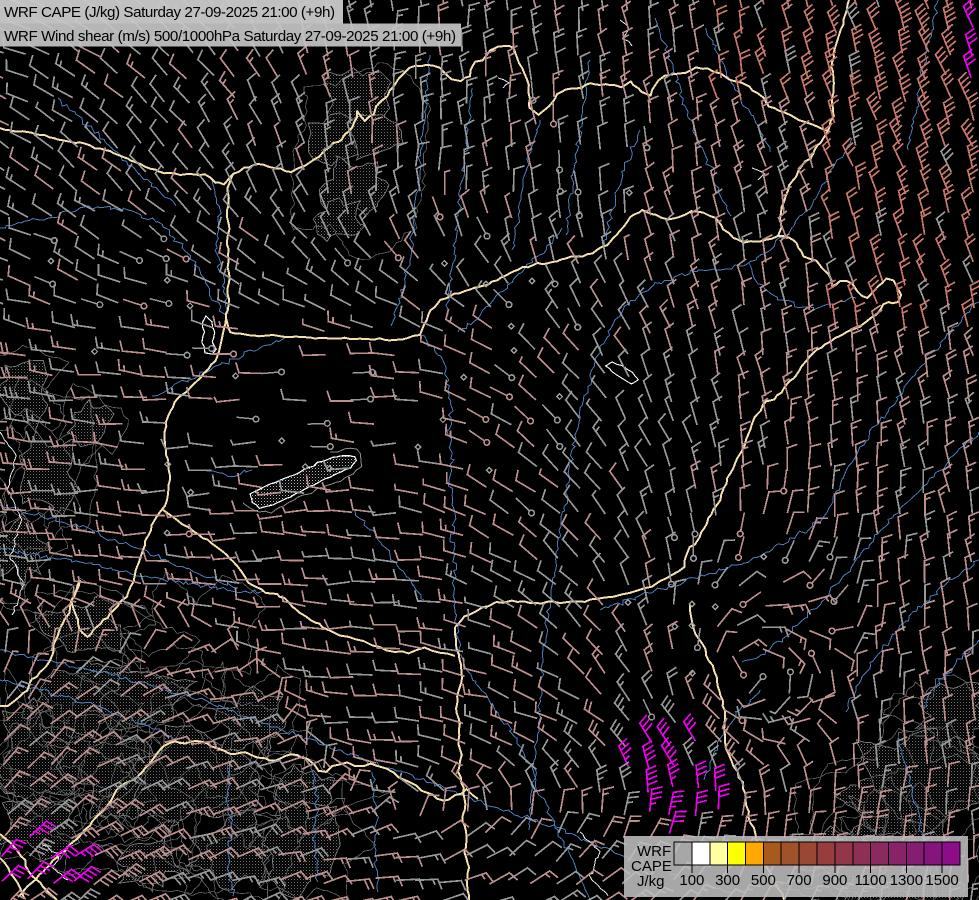  Describe the element at coordinates (763, 880) in the screenshot. I see `svg-text: 500` at that location.